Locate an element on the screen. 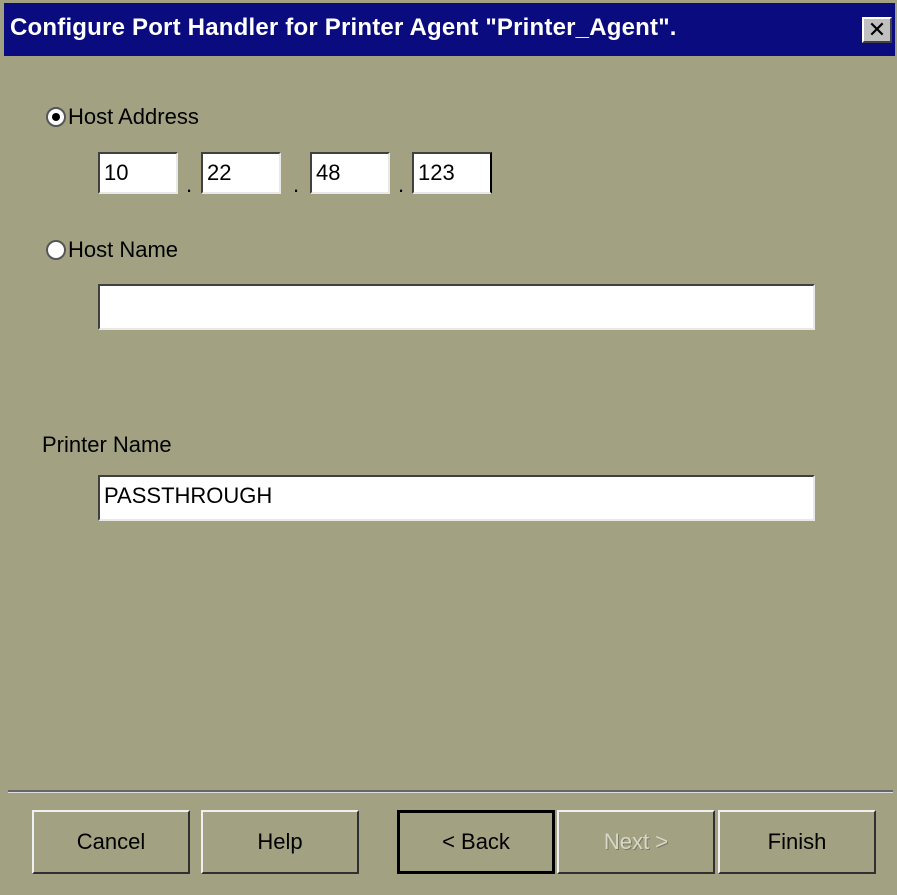 The image size is (897, 895). button-bar-divider is located at coordinates (450, 791).